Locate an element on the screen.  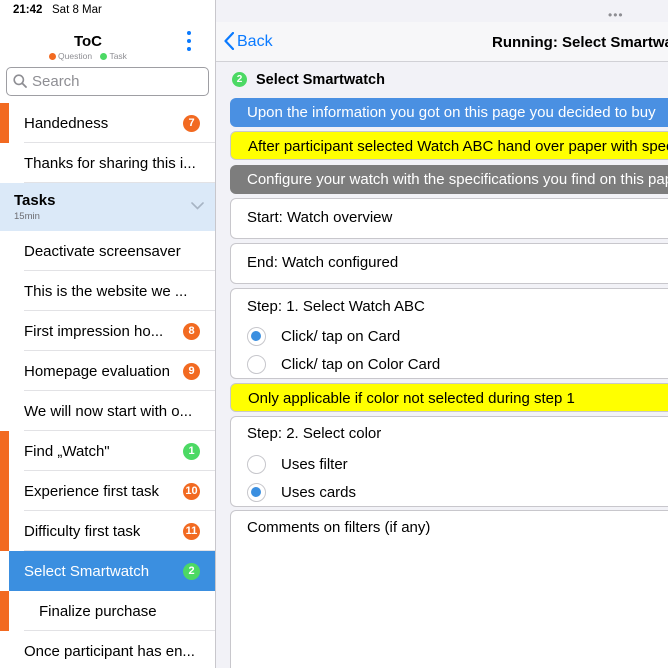
status-time: 21:42 is located at coordinates (28, 10).